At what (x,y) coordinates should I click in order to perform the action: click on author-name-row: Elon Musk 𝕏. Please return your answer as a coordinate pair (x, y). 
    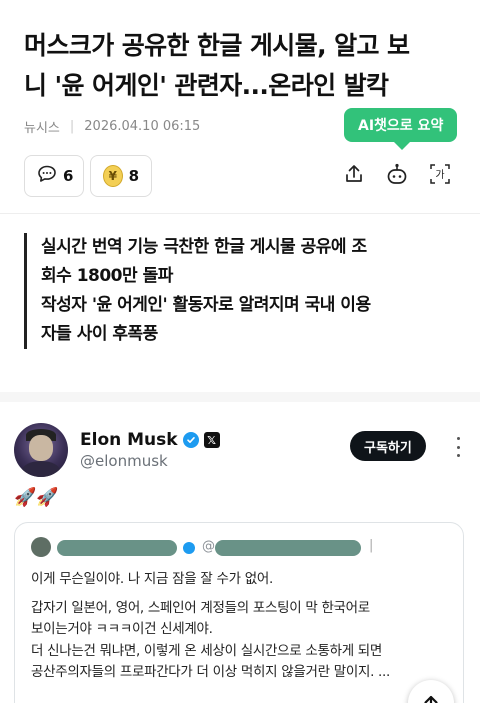
    Looking at the image, I should click on (150, 440).